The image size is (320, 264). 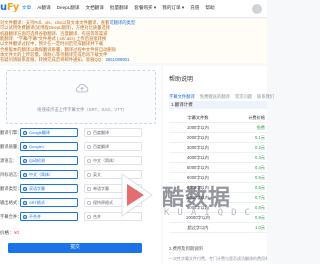 What do you see at coordinates (198, 197) in the screenshot?
I see `table-cell: 8000字以内` at bounding box center [198, 197].